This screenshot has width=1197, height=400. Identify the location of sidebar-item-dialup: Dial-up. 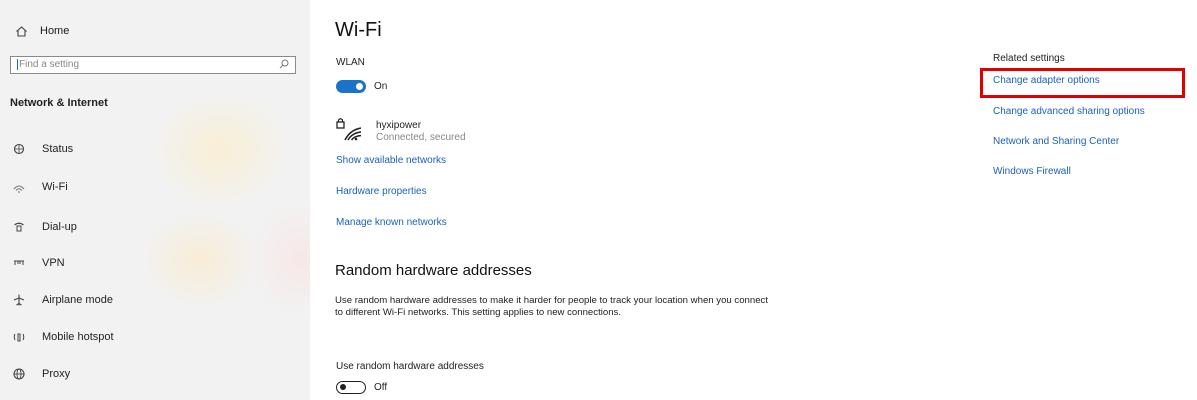
(44, 227).